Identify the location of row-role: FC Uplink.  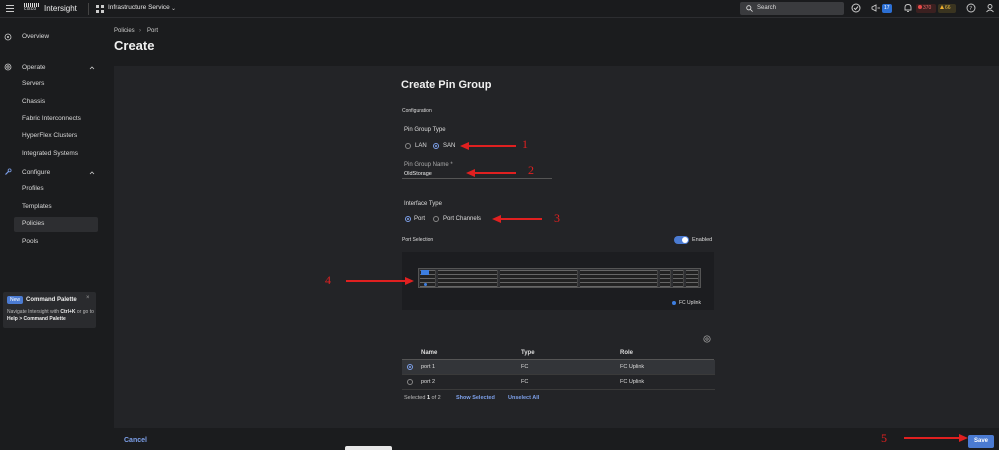
(632, 367).